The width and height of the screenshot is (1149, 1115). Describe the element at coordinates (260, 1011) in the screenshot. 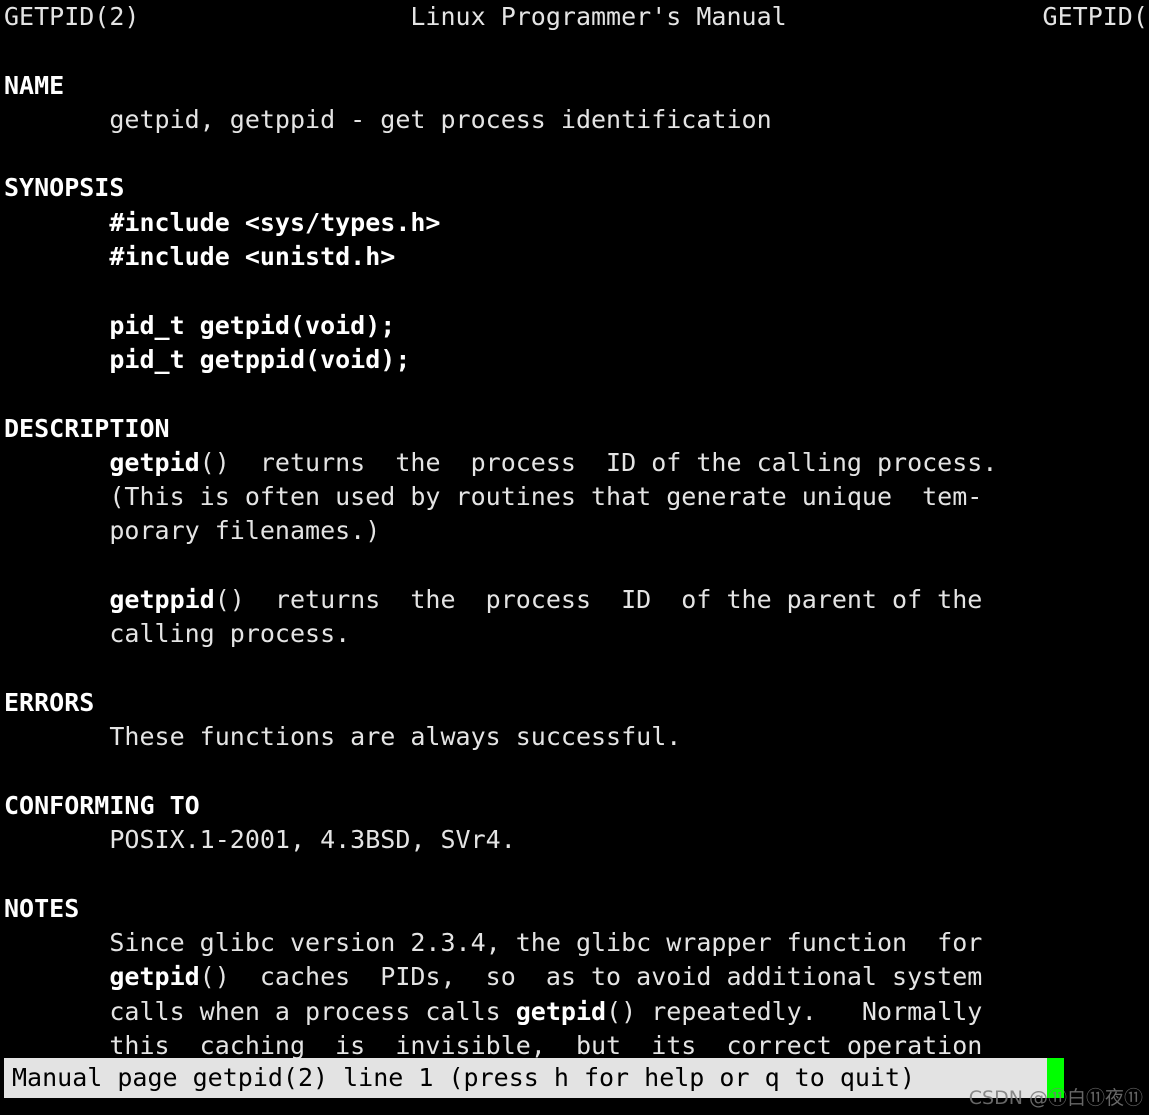

I see `line-notes-3-seg-0: calls when a process calls` at that location.